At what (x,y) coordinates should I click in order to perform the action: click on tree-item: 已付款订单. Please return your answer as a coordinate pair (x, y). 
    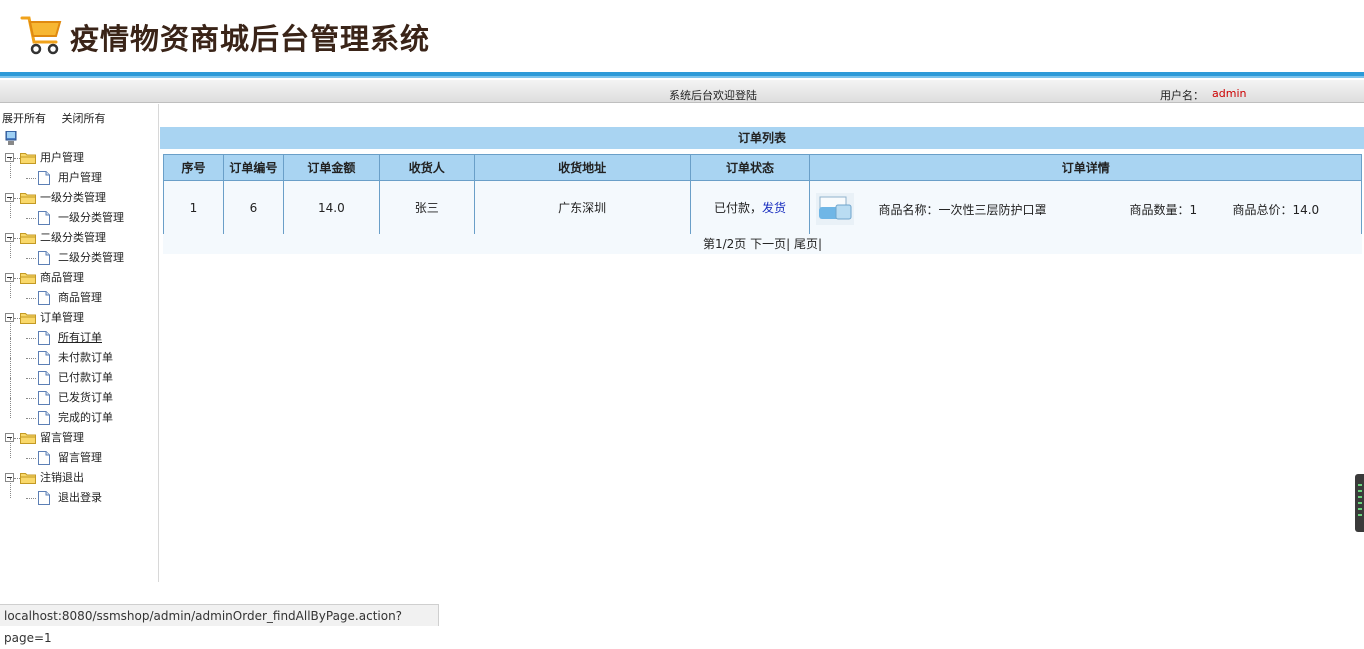
    Looking at the image, I should click on (79, 373).